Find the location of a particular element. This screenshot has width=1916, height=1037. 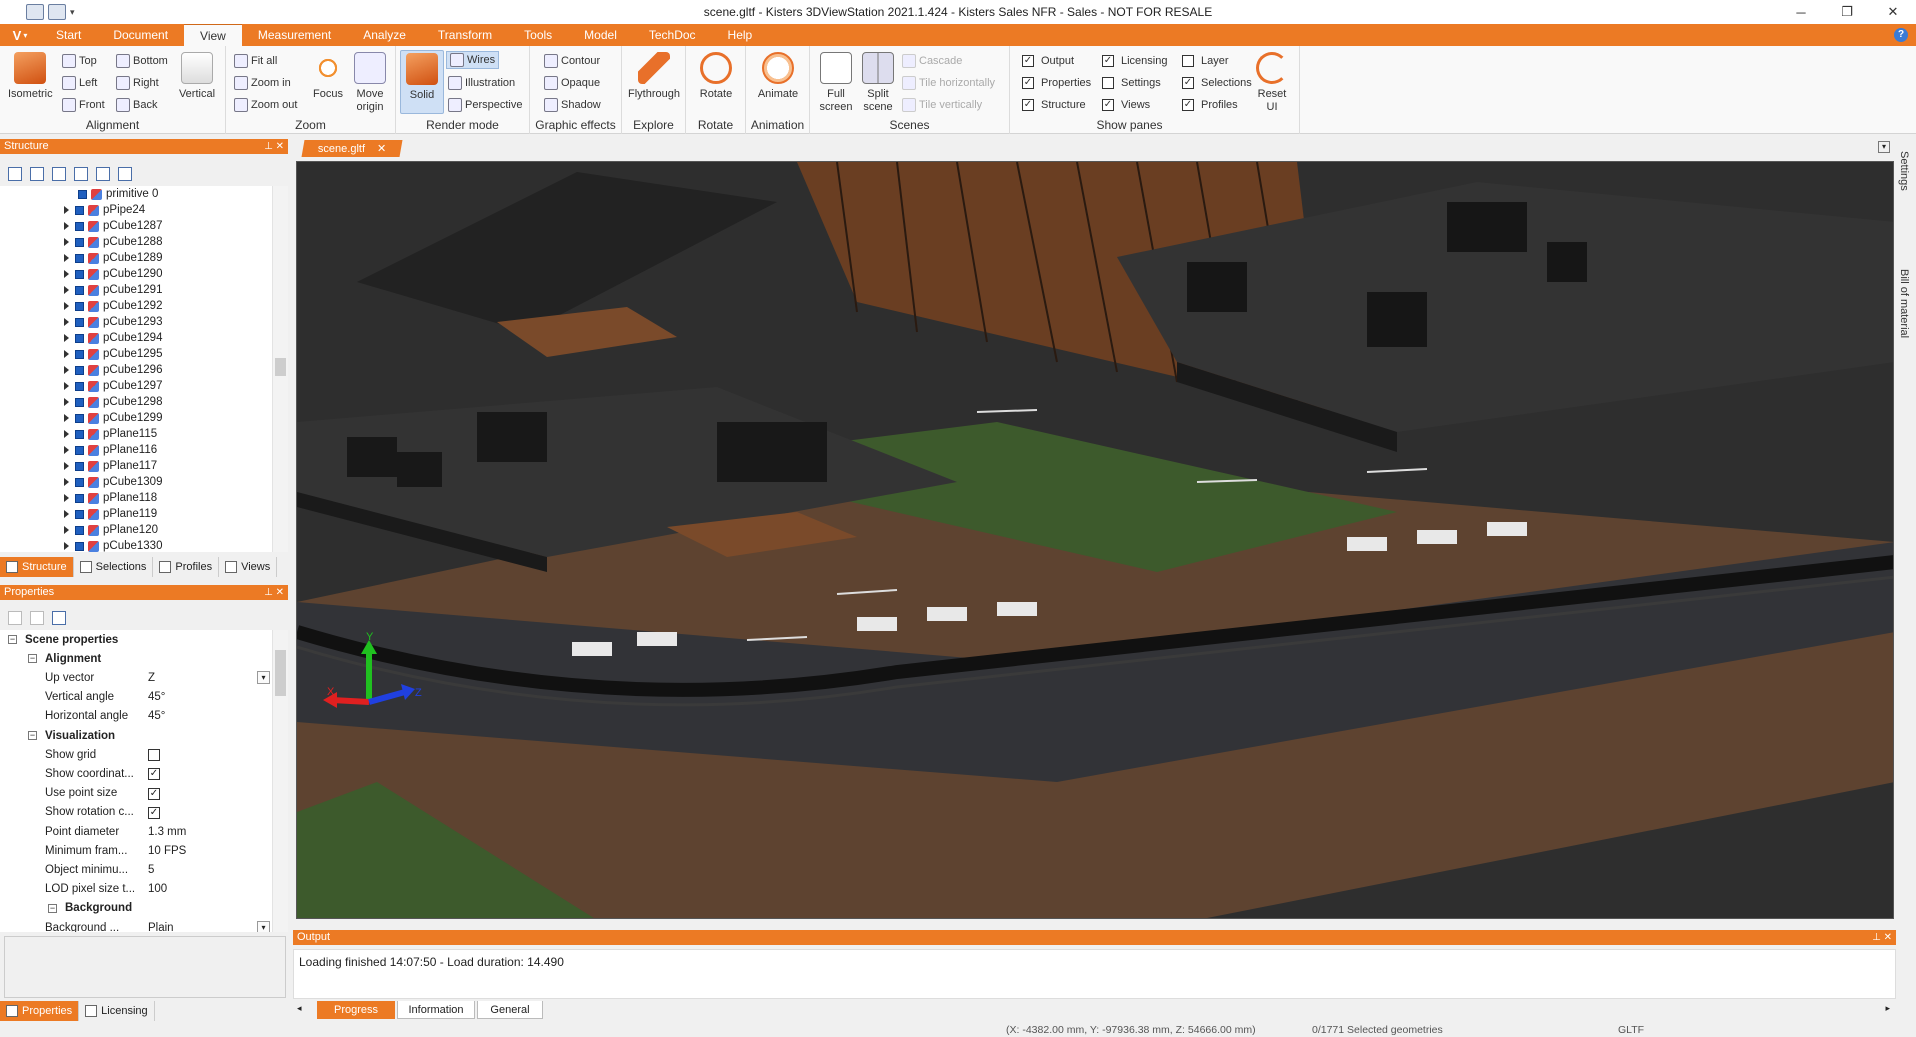

property-row: Object minimu... 5 is located at coordinates (136, 869).